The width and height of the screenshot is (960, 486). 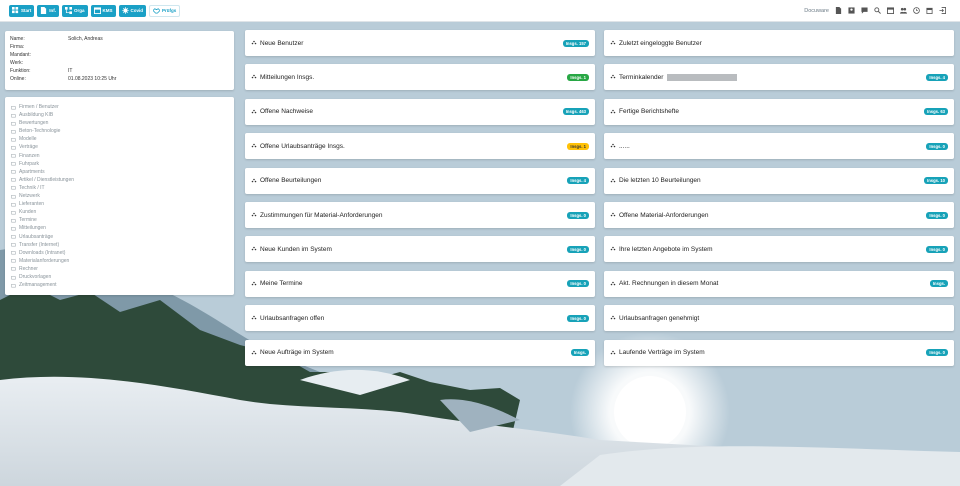 What do you see at coordinates (420, 249) in the screenshot?
I see `dashboard-card: Neue Kunden im System Insgs. 0` at bounding box center [420, 249].